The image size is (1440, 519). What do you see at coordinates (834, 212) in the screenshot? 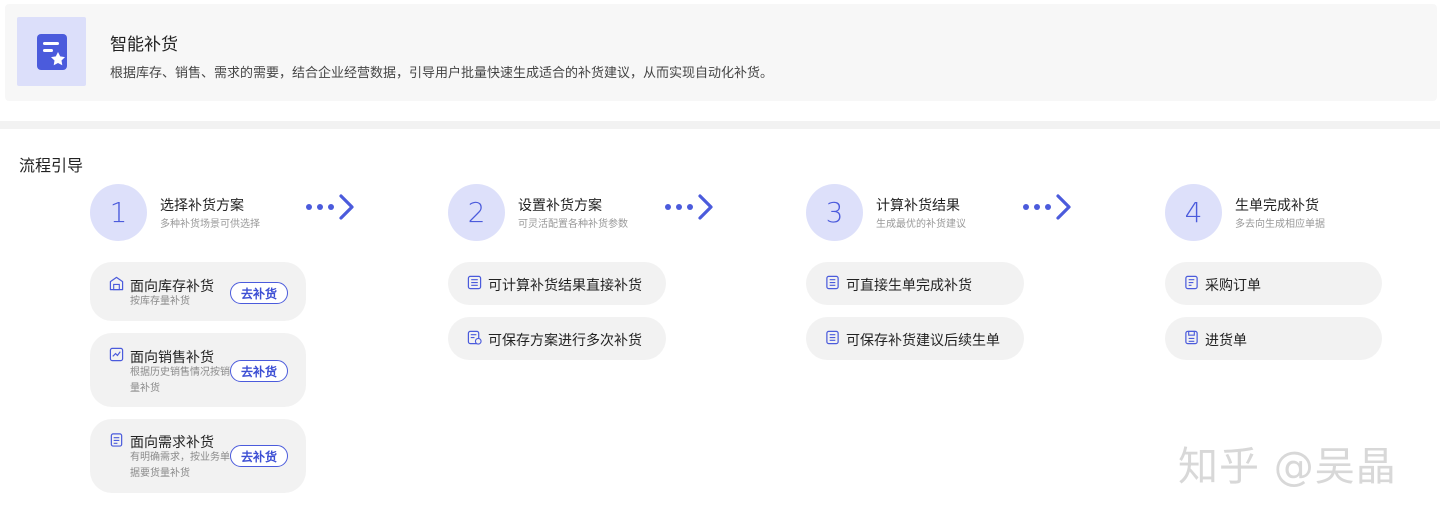
I see `step-number: 3` at bounding box center [834, 212].